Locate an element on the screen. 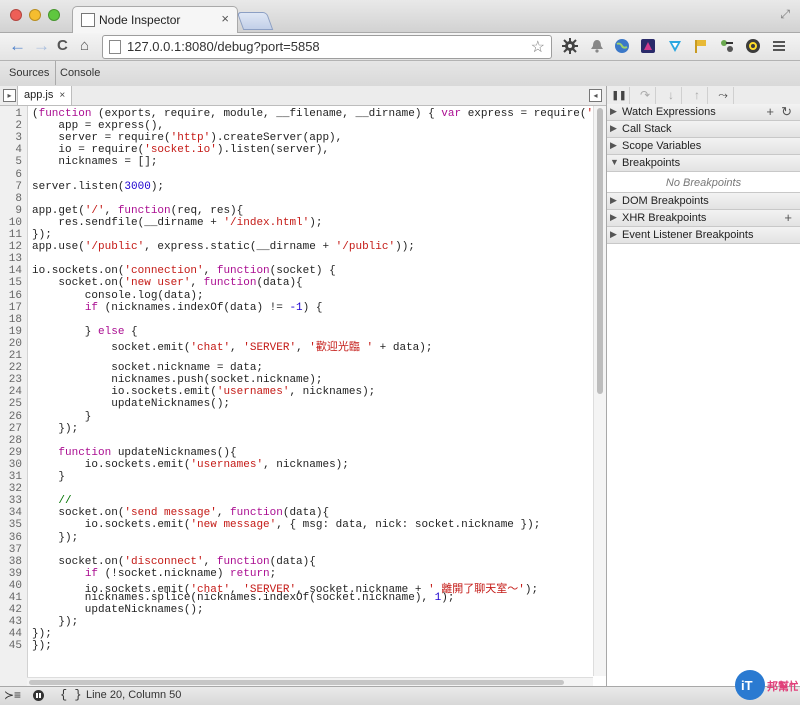 This screenshot has width=800, height=705. code-line: nicknames = []; is located at coordinates (94, 162).